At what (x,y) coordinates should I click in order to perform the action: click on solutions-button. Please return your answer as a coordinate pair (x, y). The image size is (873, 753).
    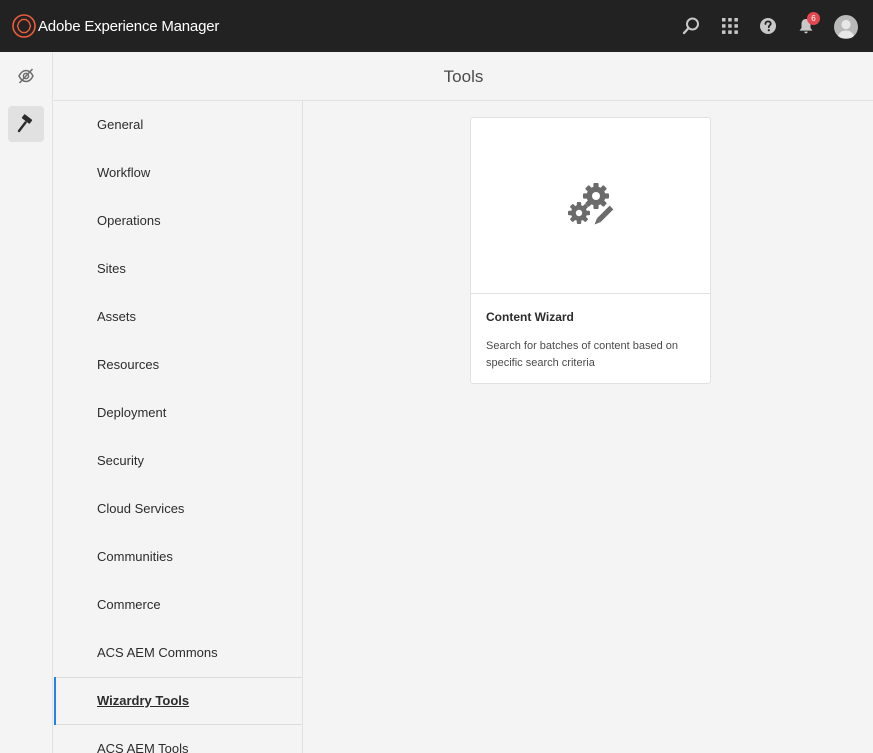
    Looking at the image, I should click on (730, 26).